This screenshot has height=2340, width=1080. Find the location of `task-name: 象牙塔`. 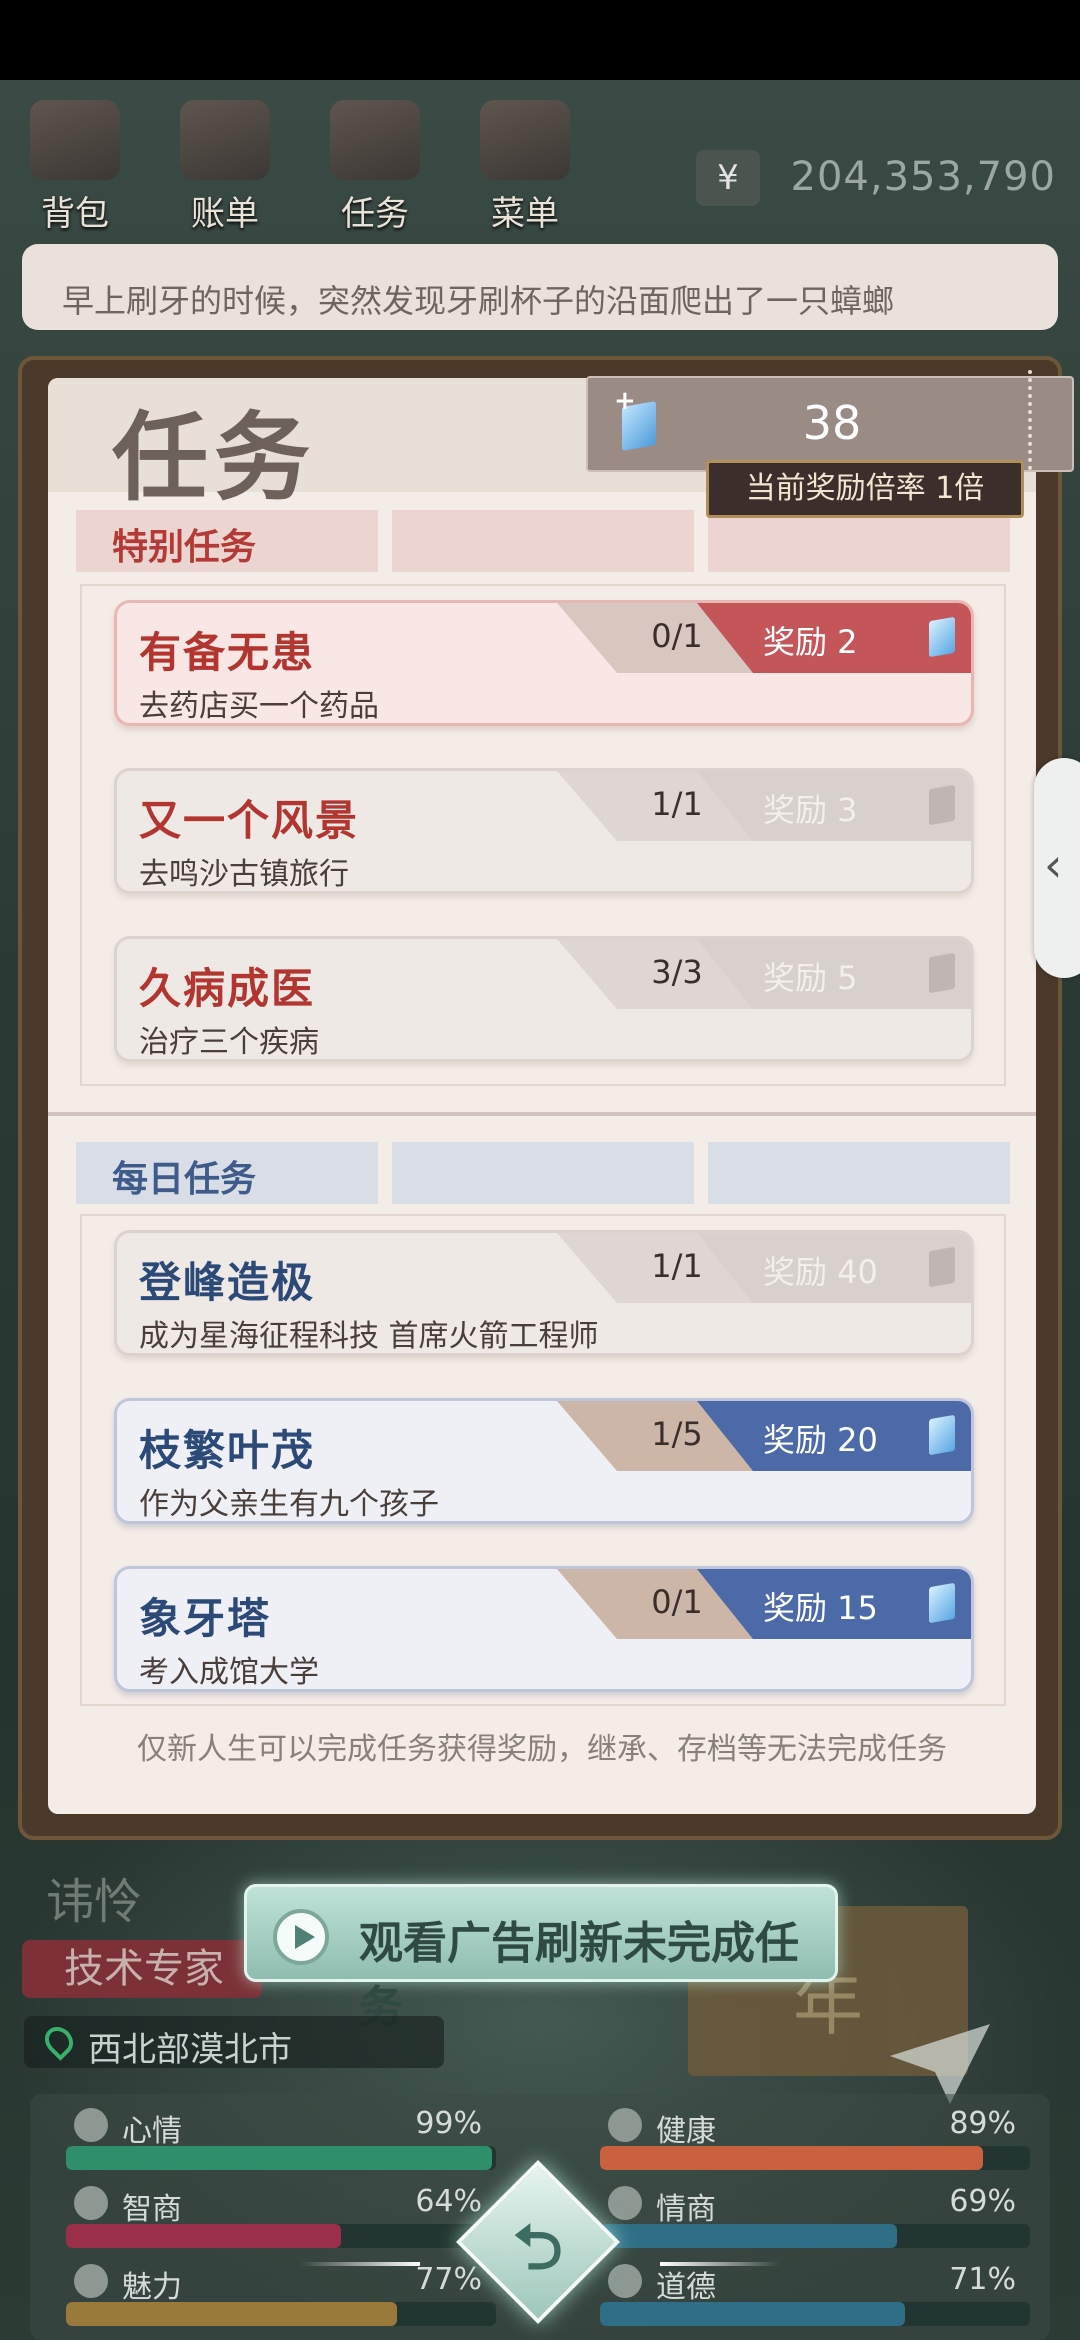

task-name: 象牙塔 is located at coordinates (205, 1618).